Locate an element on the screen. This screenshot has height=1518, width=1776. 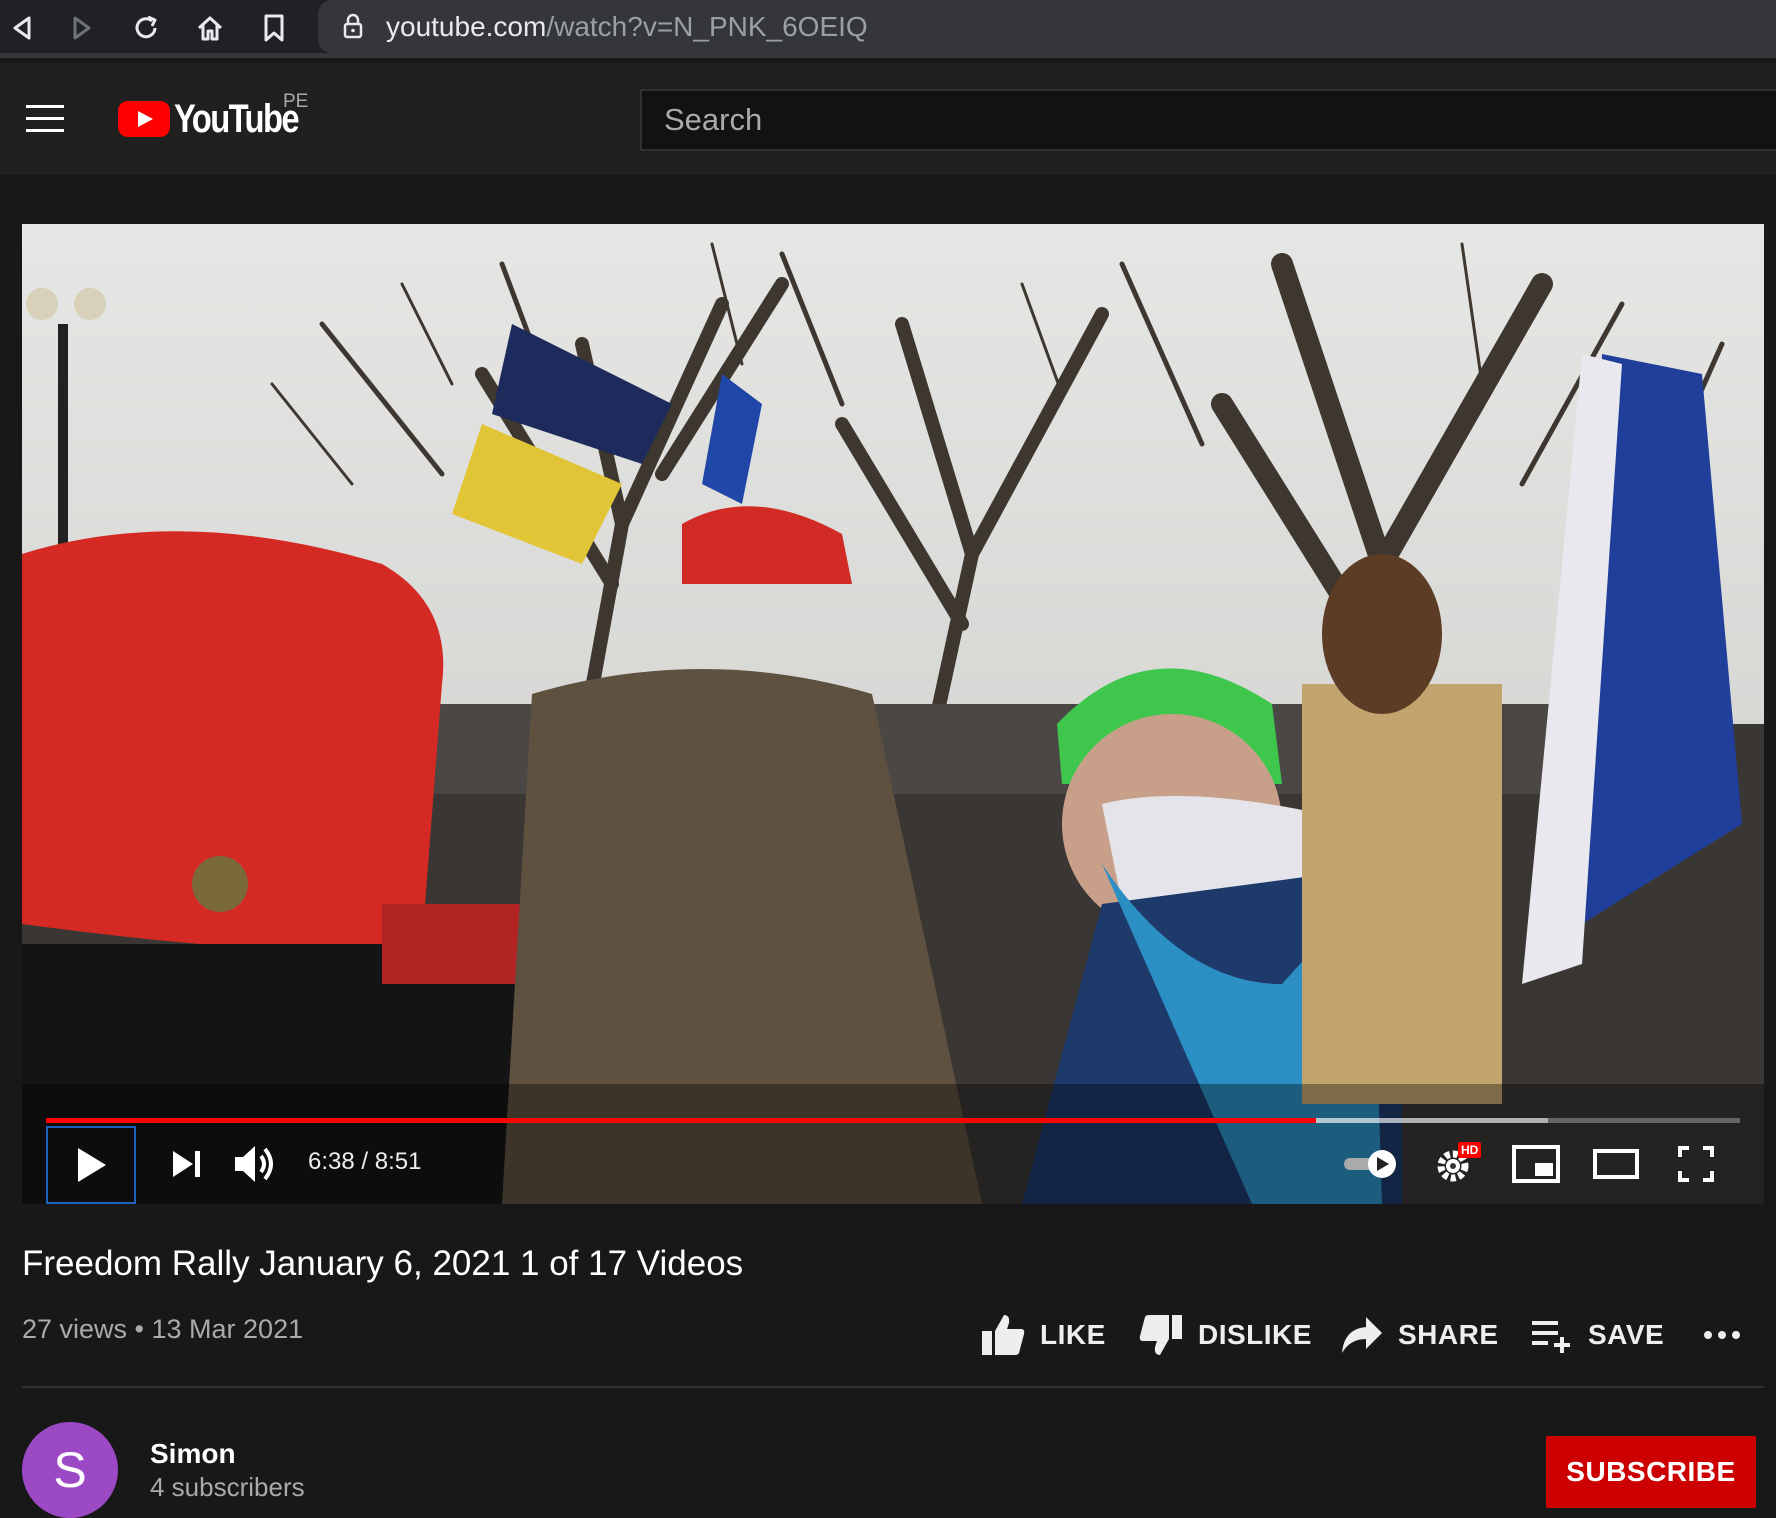
theater-icon is located at coordinates (1616, 1164).